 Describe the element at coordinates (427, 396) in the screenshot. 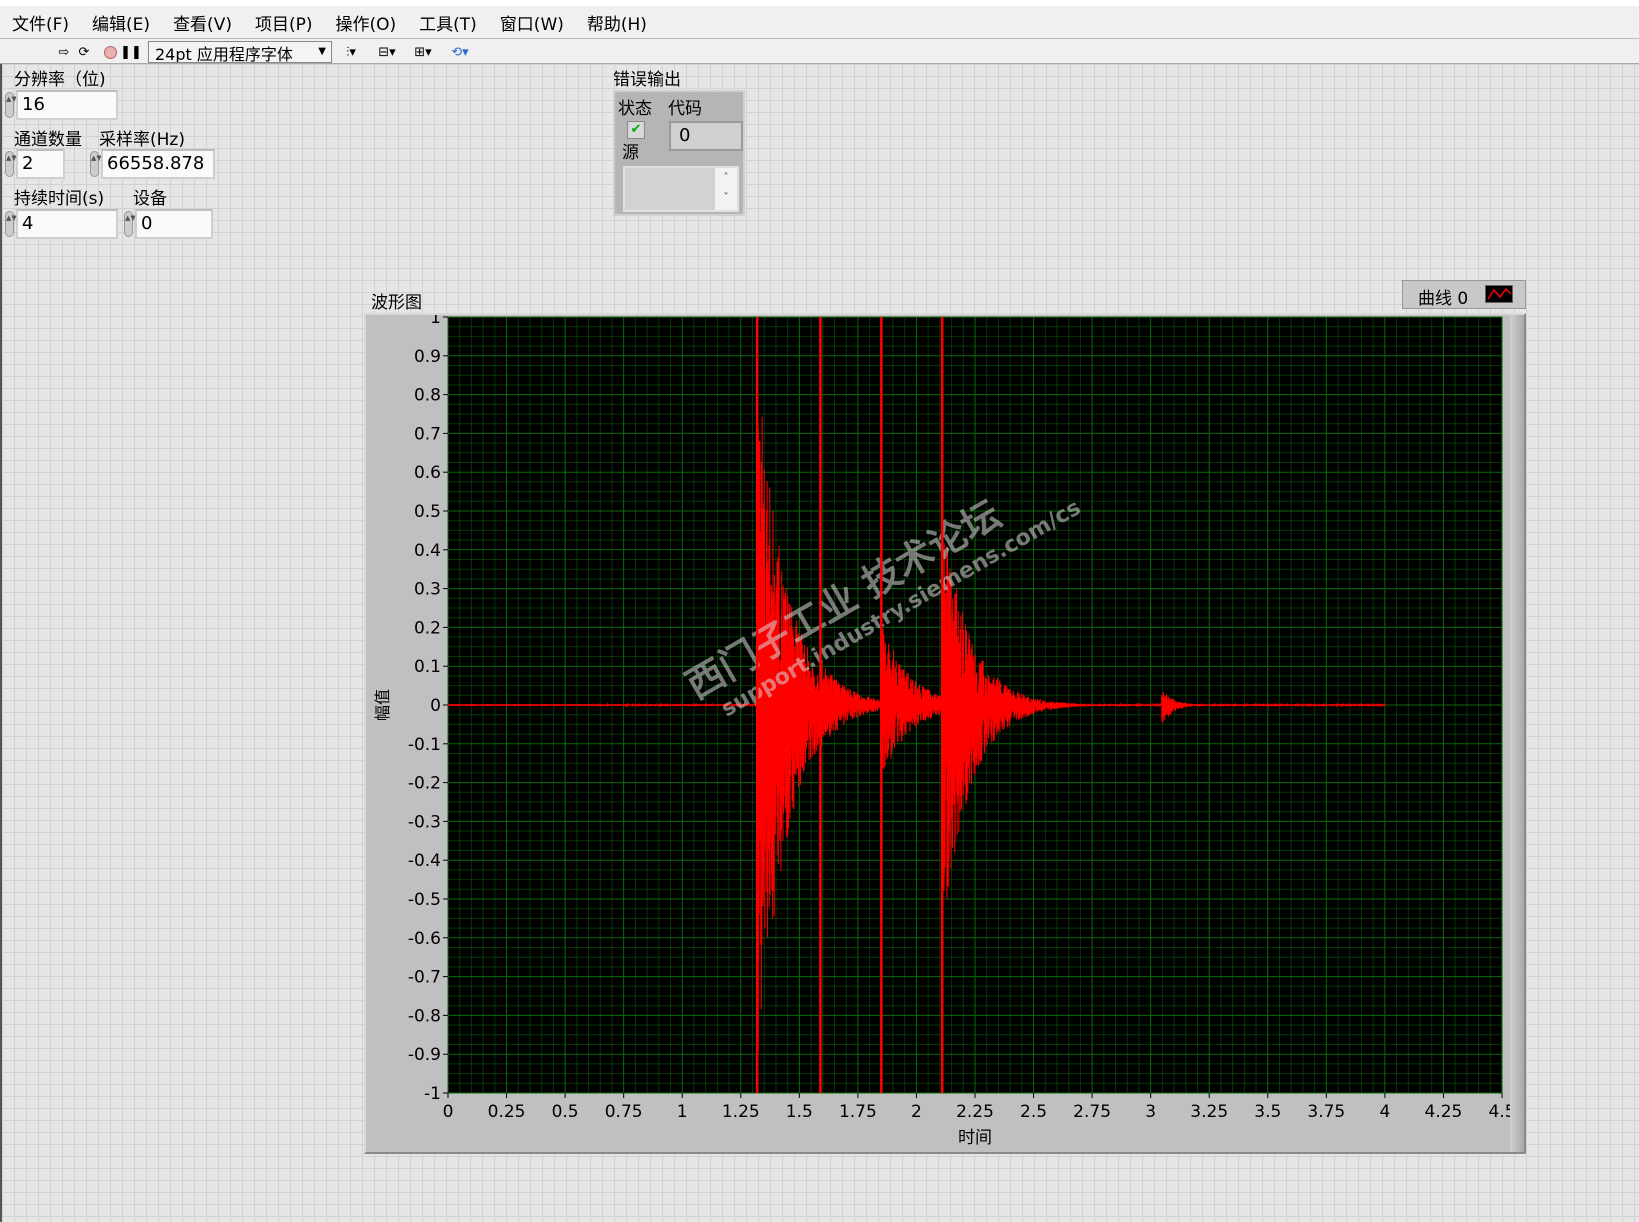

I see `y-tick-label: 0.8` at that location.